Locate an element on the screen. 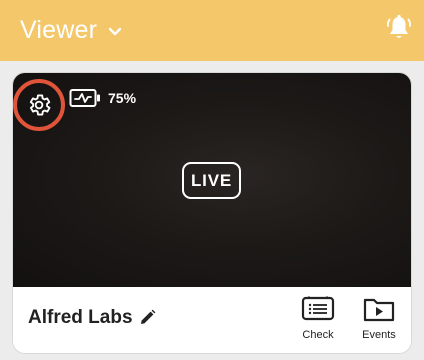  battery-level: 75% is located at coordinates (122, 98).